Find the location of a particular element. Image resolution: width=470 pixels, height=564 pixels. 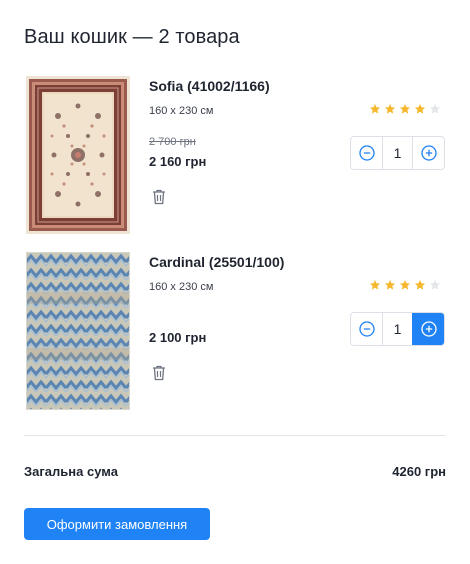

divider is located at coordinates (235, 435).